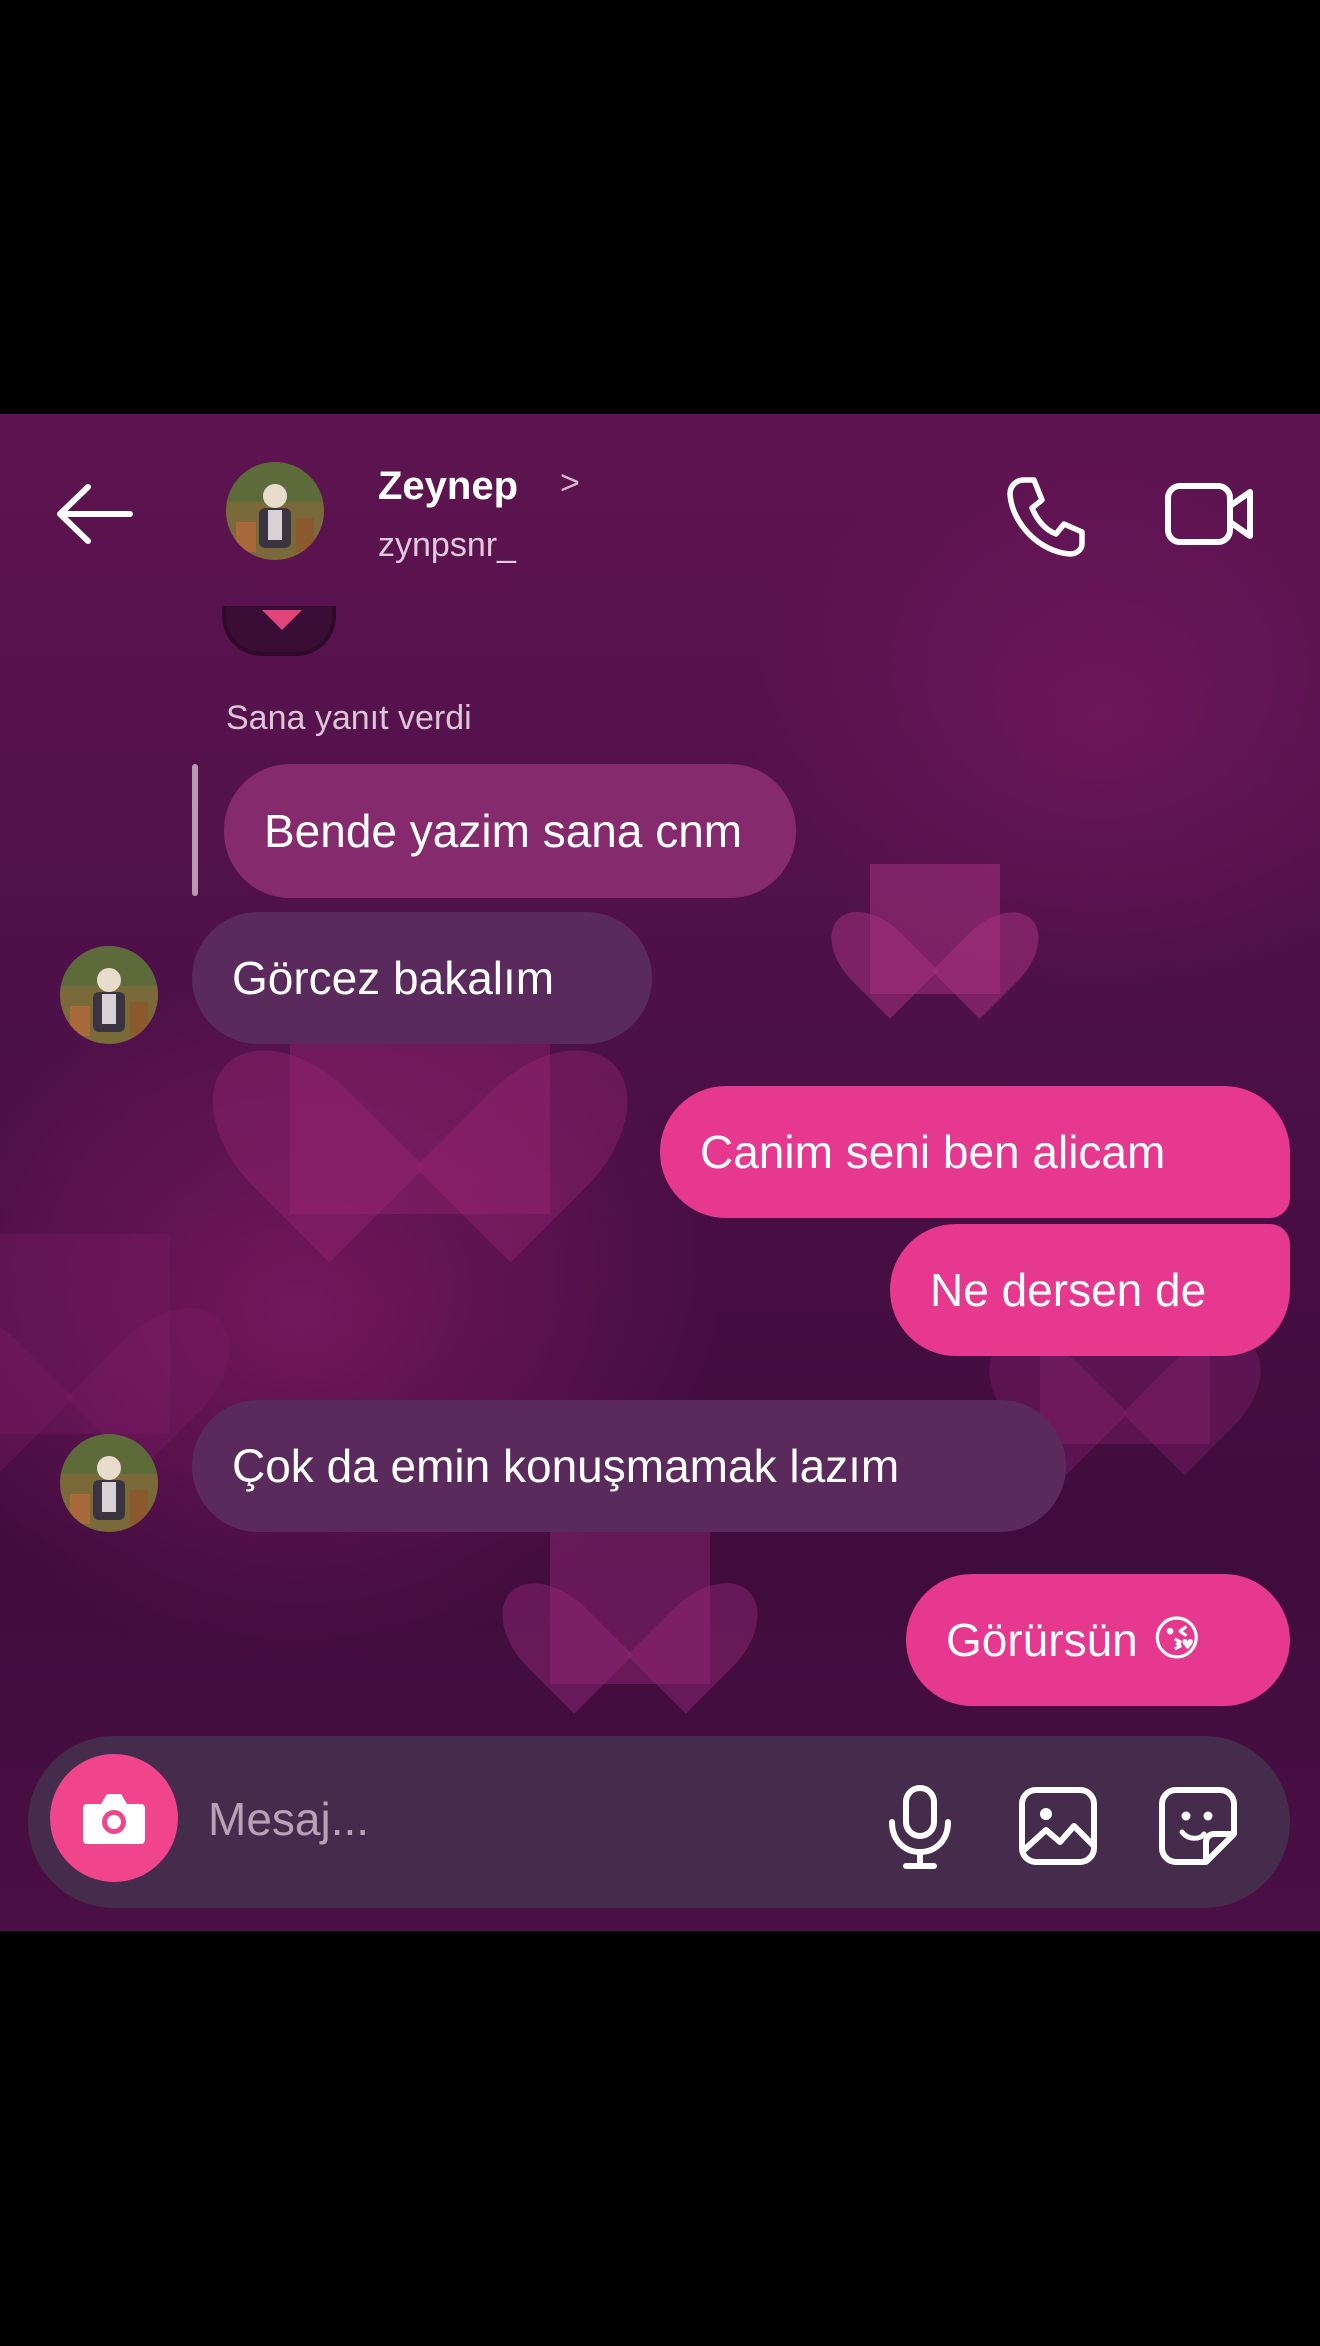  I want to click on video-call-button, so click(1210, 514).